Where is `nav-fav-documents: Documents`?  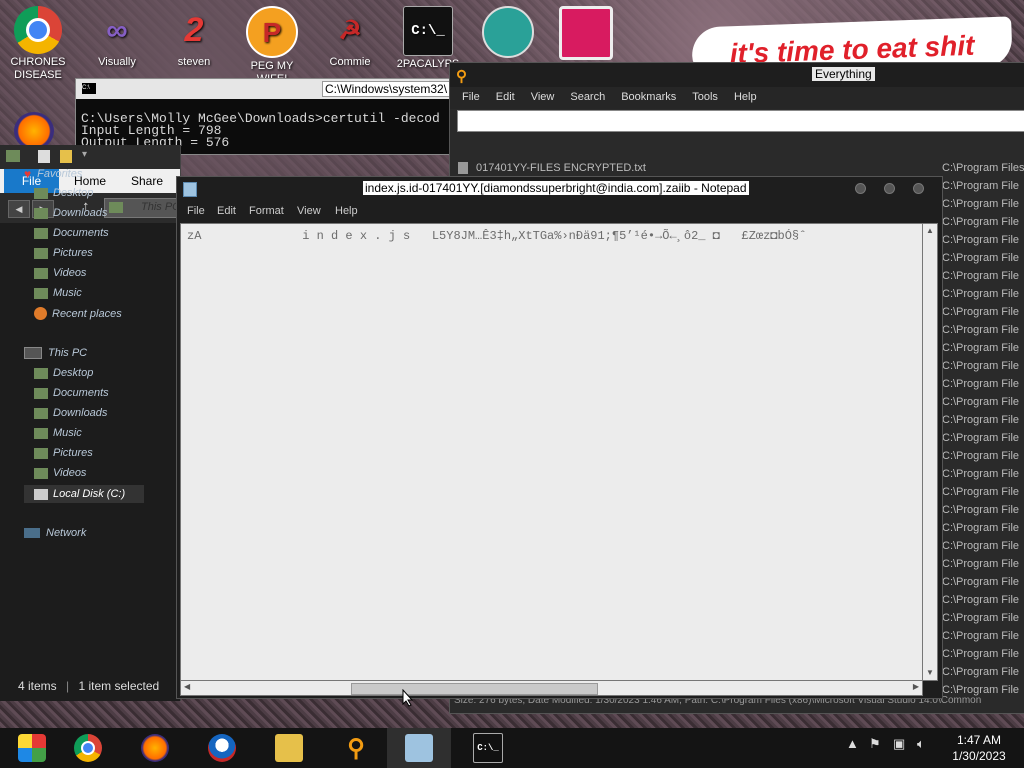
nav-fav-documents: Documents is located at coordinates (71, 233).